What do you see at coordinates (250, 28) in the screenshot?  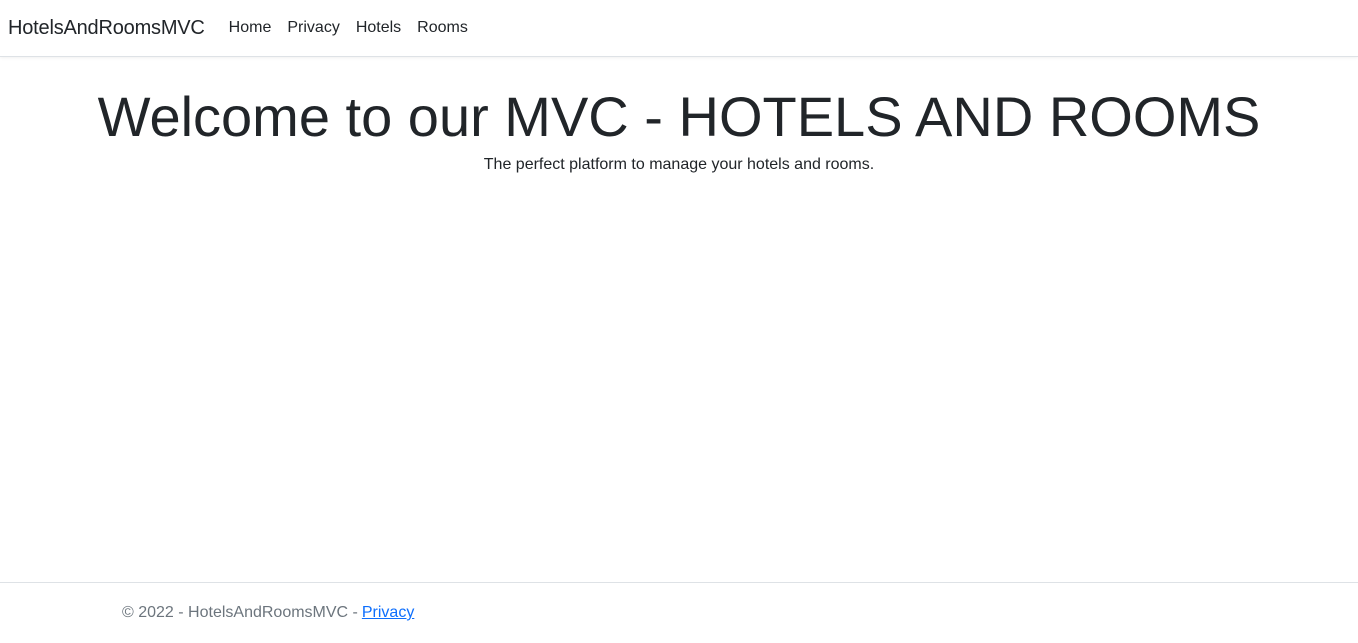 I see `nav-link-home: Home` at bounding box center [250, 28].